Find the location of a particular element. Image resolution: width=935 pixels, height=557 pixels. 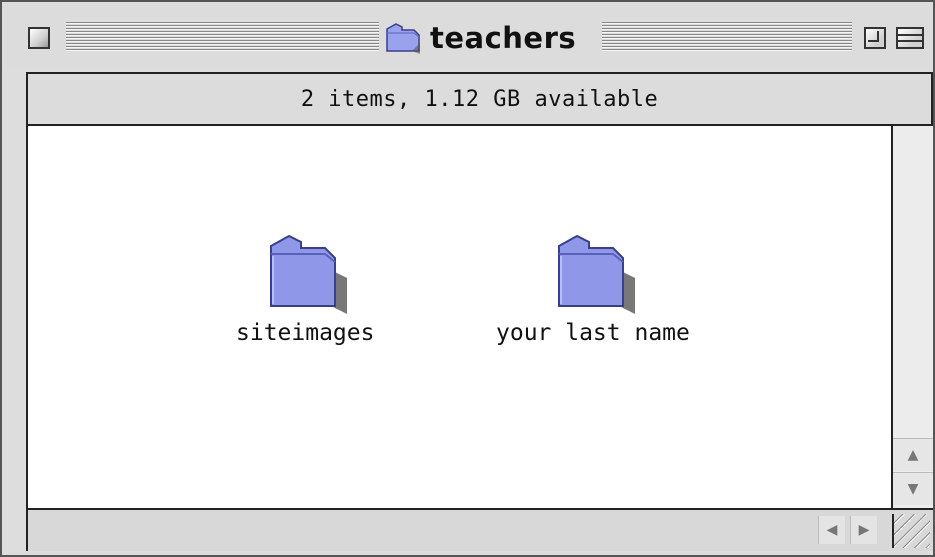

folder-item-label: siteimages is located at coordinates (305, 333).